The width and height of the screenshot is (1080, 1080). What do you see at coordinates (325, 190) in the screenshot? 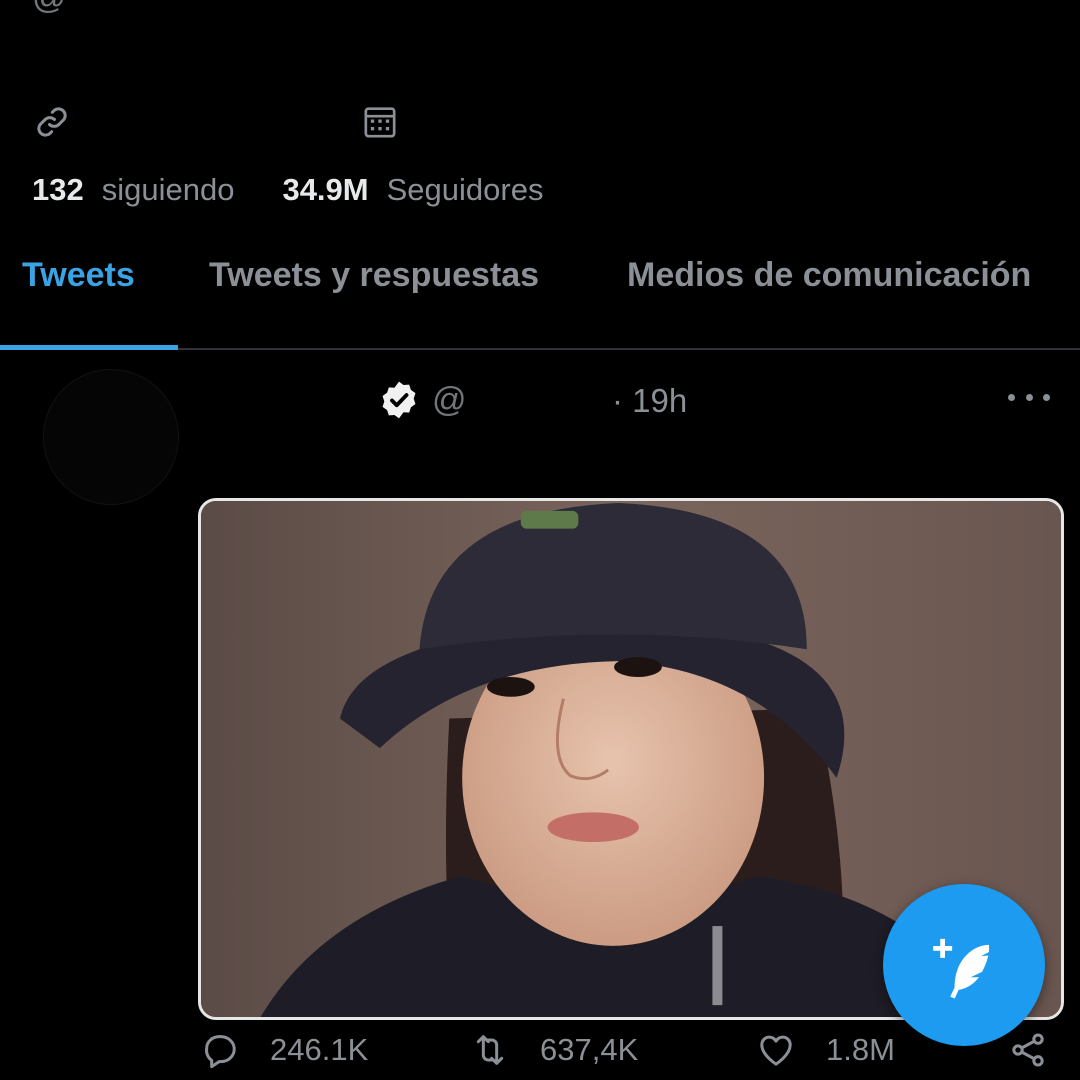
I see `followers-count: 34.9M` at bounding box center [325, 190].